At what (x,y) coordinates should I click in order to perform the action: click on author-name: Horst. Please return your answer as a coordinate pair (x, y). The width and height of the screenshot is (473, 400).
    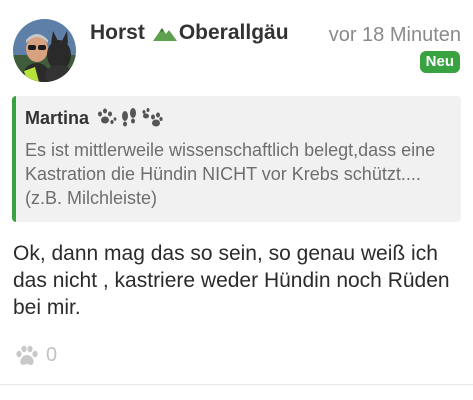
    Looking at the image, I should click on (117, 33).